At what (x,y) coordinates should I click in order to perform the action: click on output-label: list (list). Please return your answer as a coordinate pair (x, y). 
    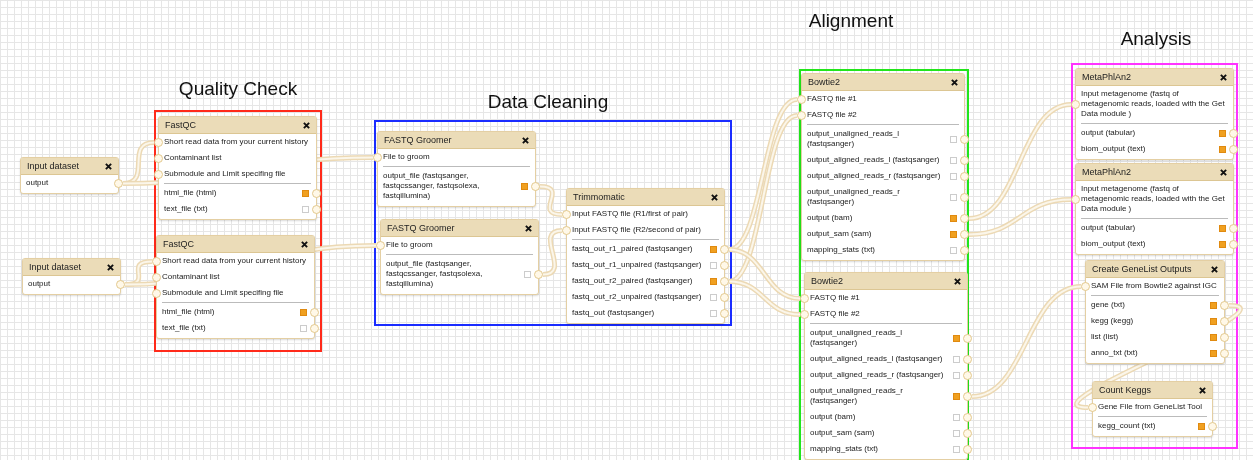
    Looking at the image, I should click on (1105, 337).